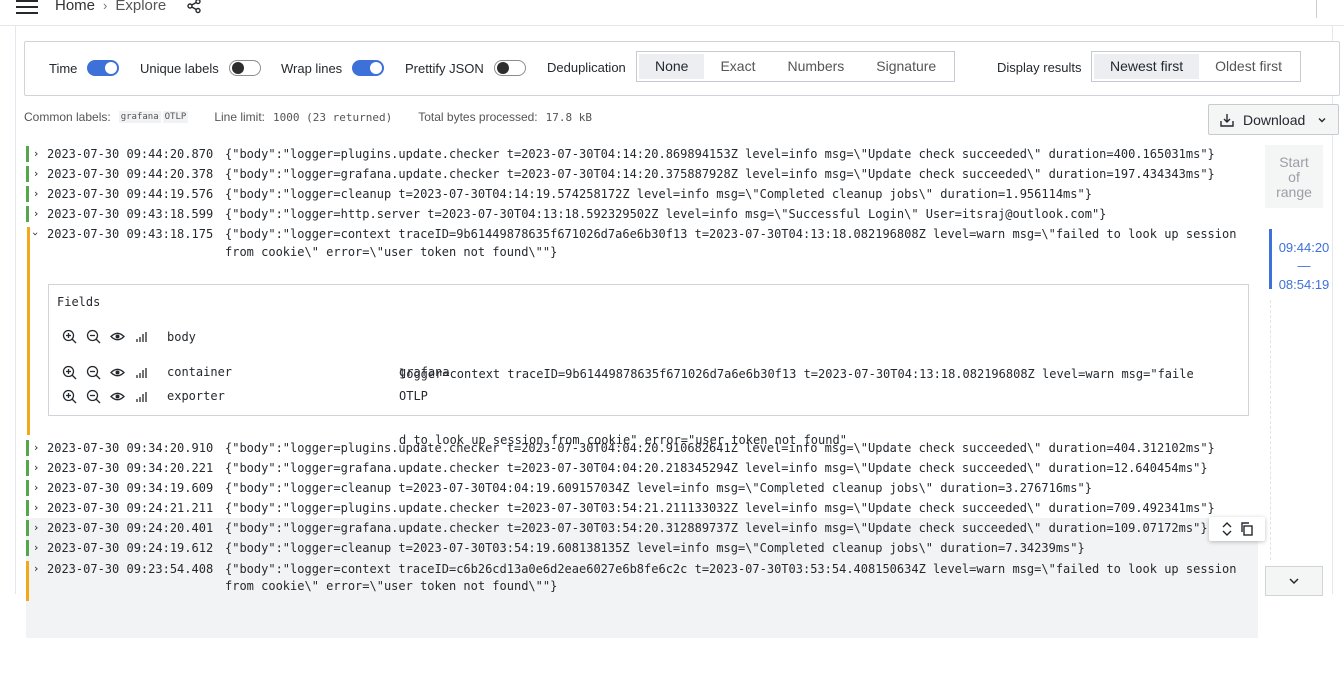 The image size is (1344, 679). I want to click on wrap-lines-switch, so click(368, 68).